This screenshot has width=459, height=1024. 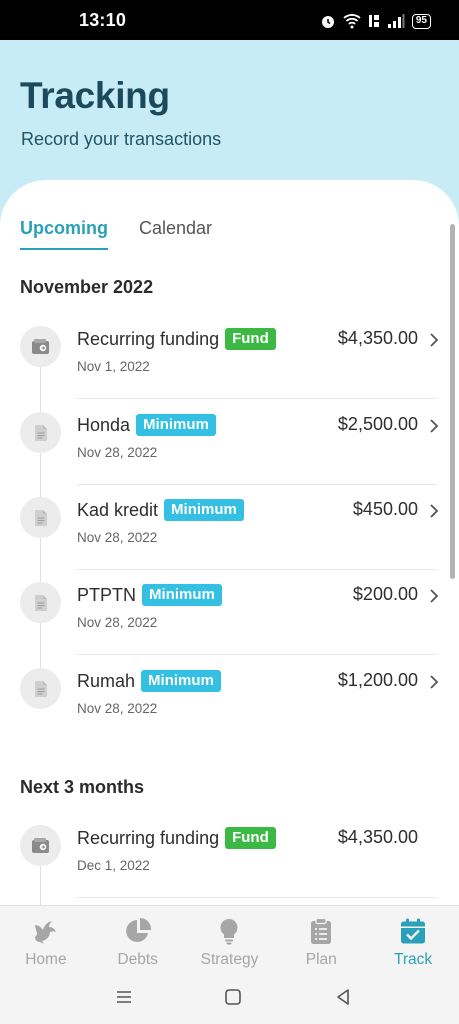 What do you see at coordinates (385, 509) in the screenshot?
I see `transaction-amount: $450.00` at bounding box center [385, 509].